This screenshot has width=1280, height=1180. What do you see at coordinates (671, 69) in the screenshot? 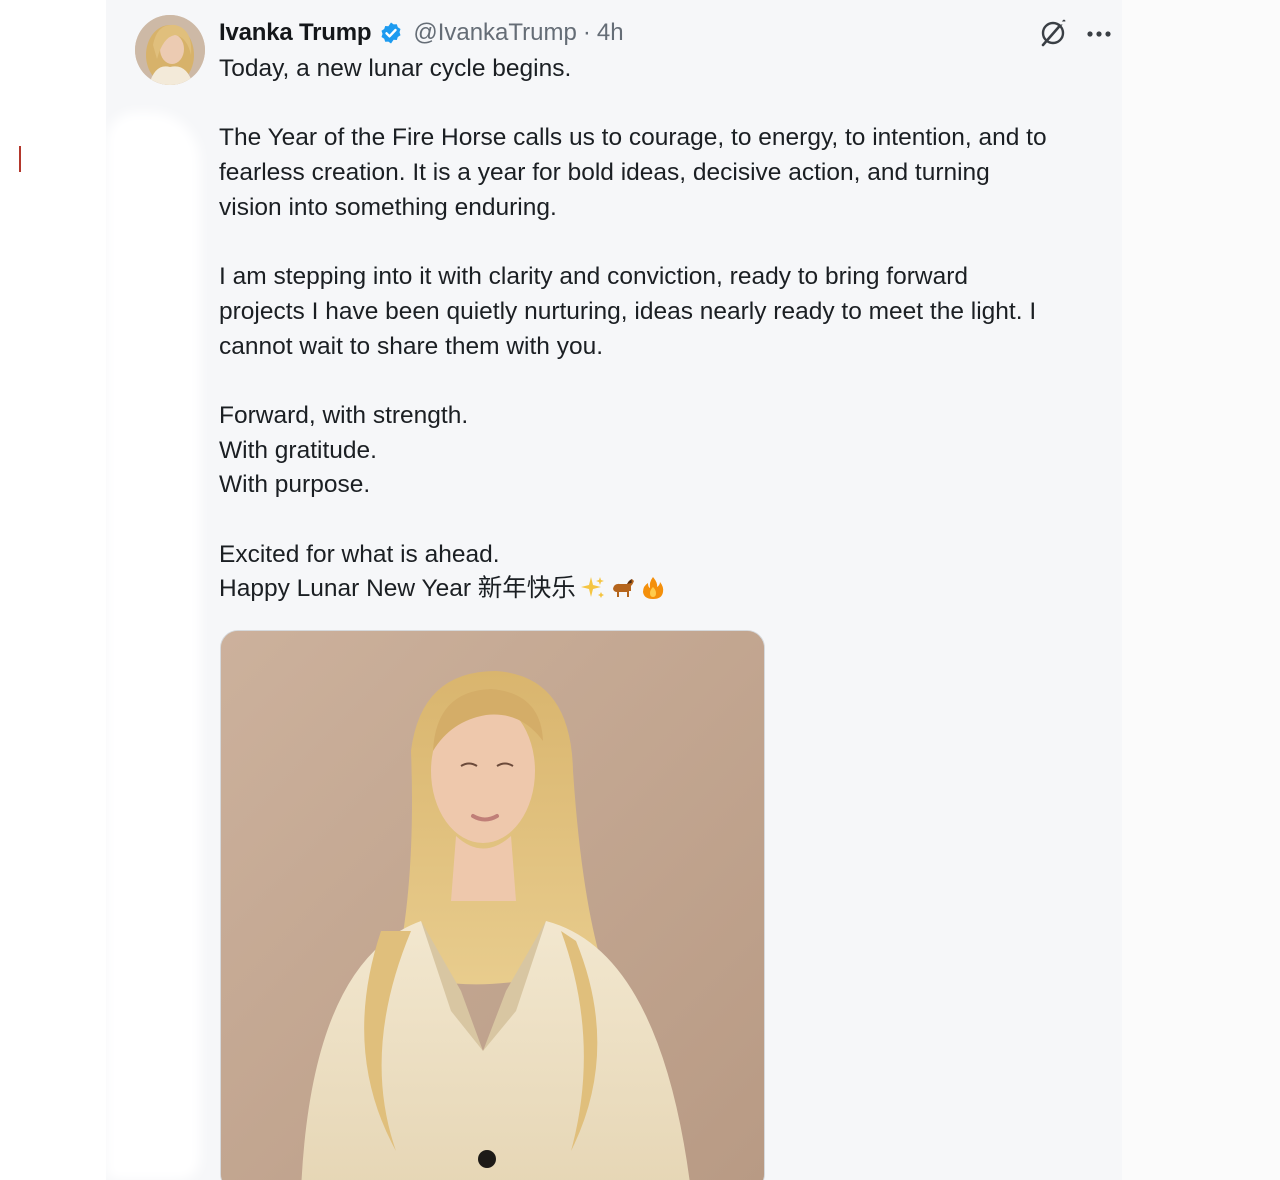
I see `paragraph-1: Today, a new lunar cycle begins.` at bounding box center [671, 69].